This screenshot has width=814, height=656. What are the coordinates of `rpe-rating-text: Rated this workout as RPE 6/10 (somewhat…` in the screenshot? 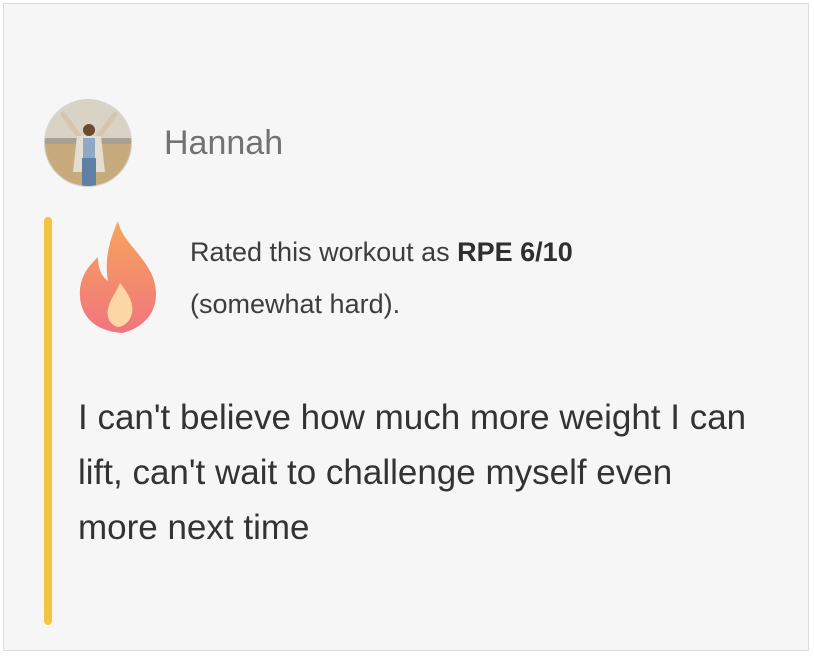 It's located at (470, 278).